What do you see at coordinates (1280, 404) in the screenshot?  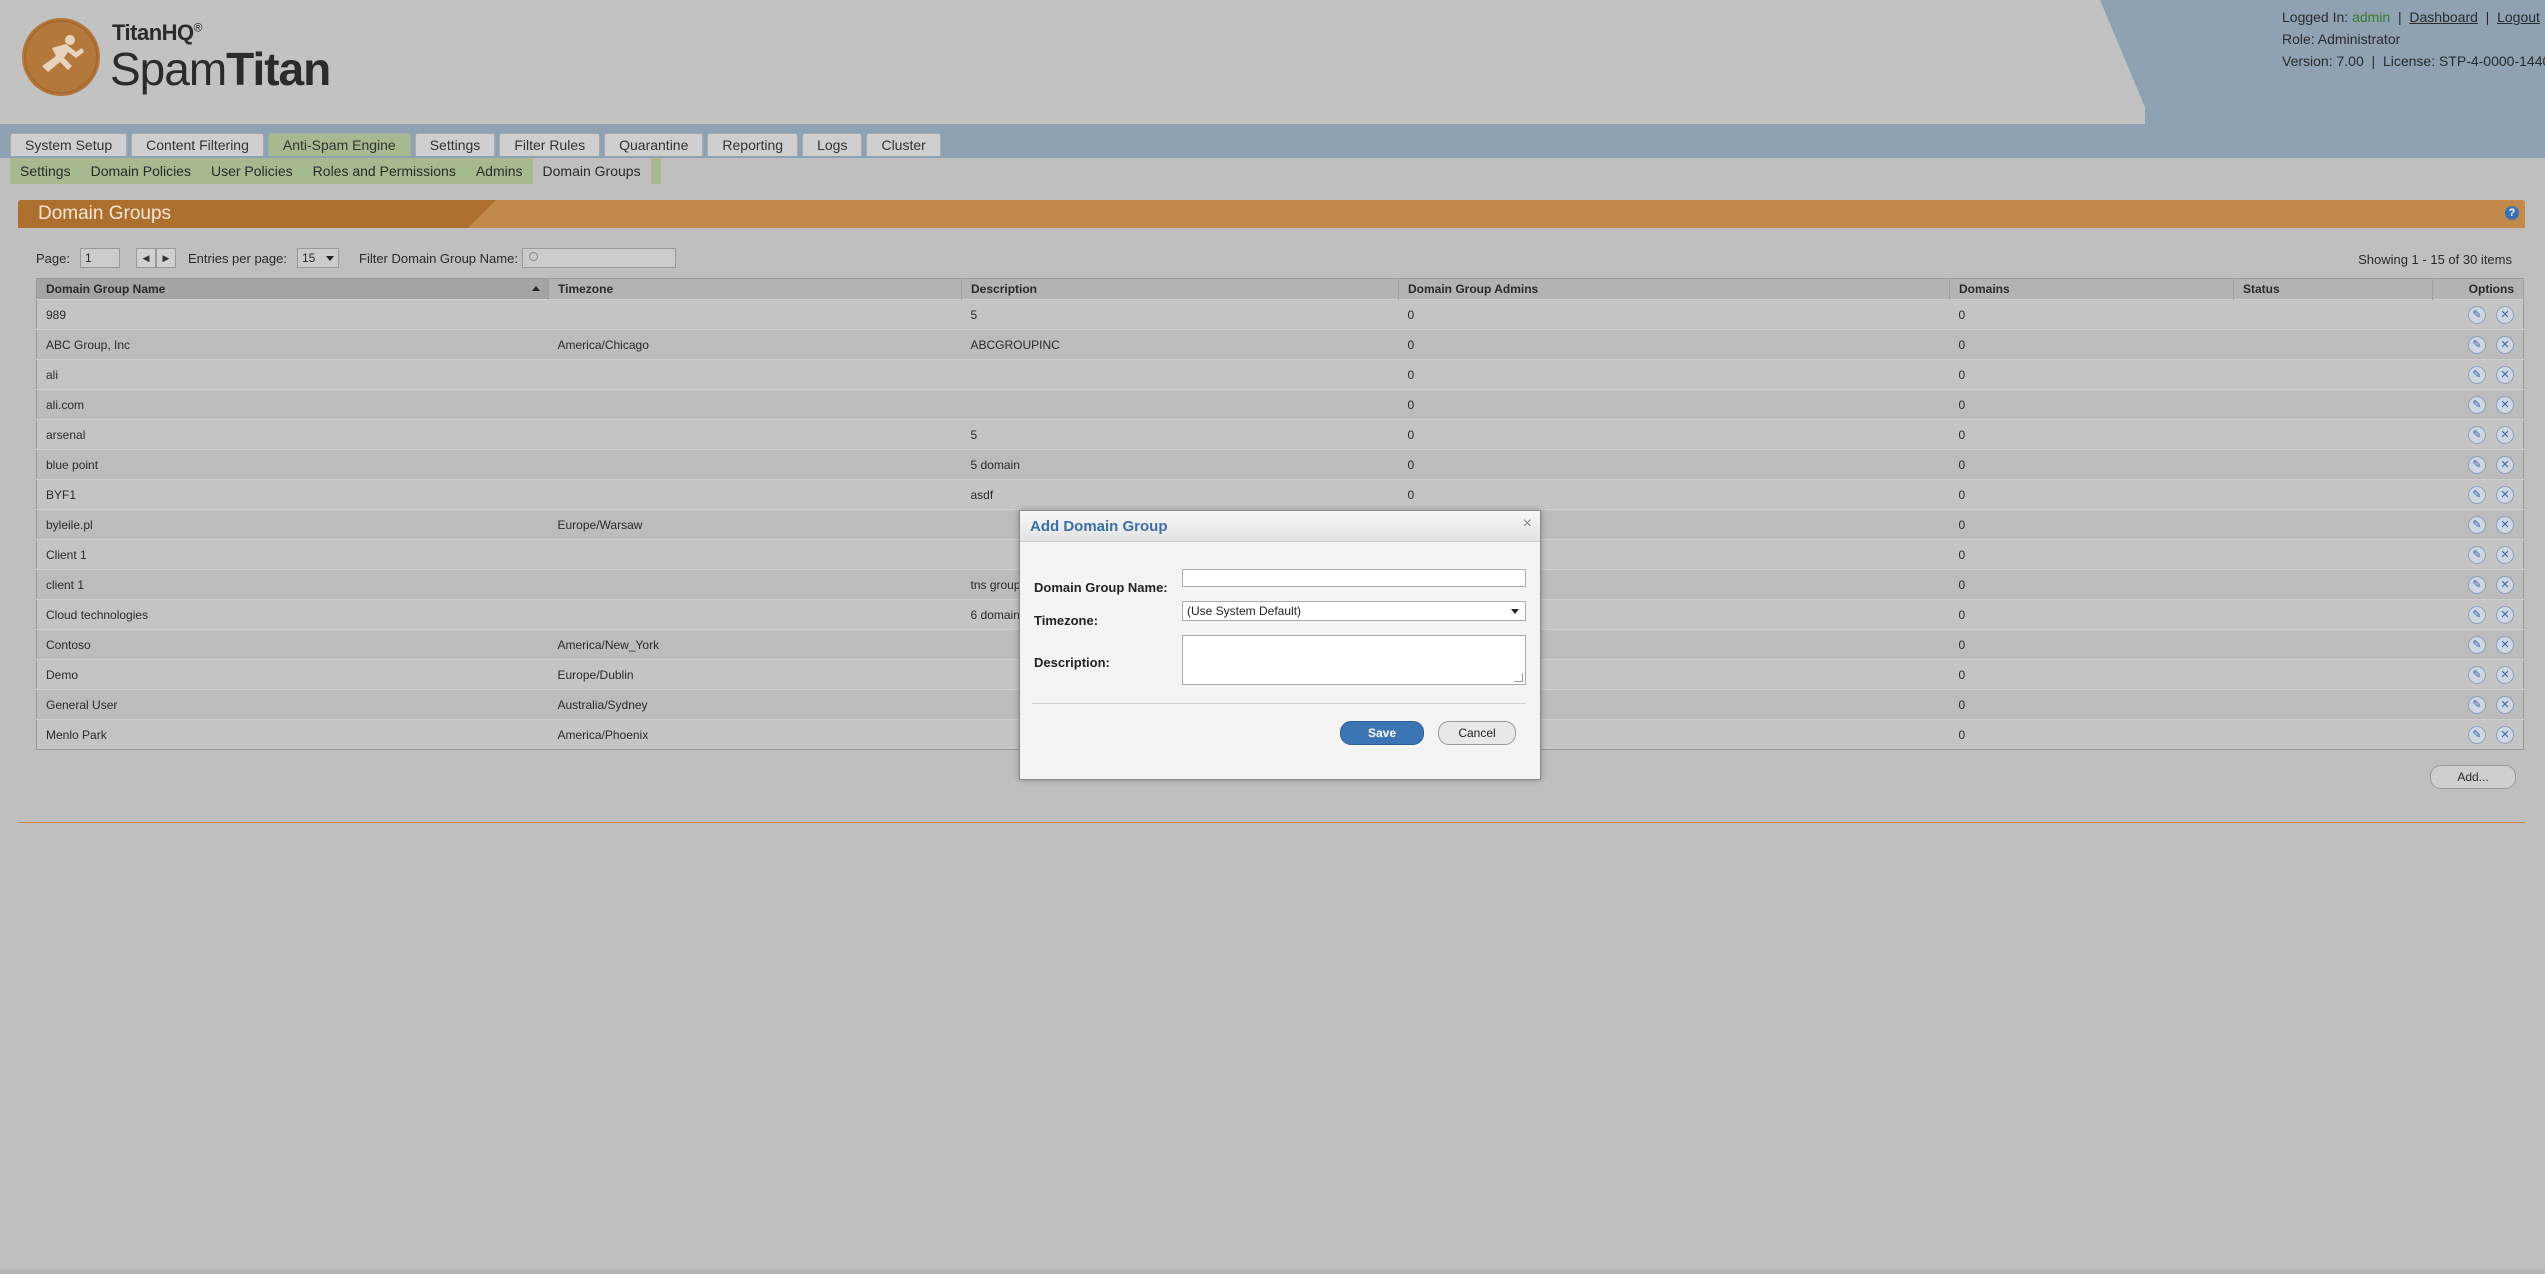 I see `table-row: ali.com 0 0 ✎ ✕` at bounding box center [1280, 404].